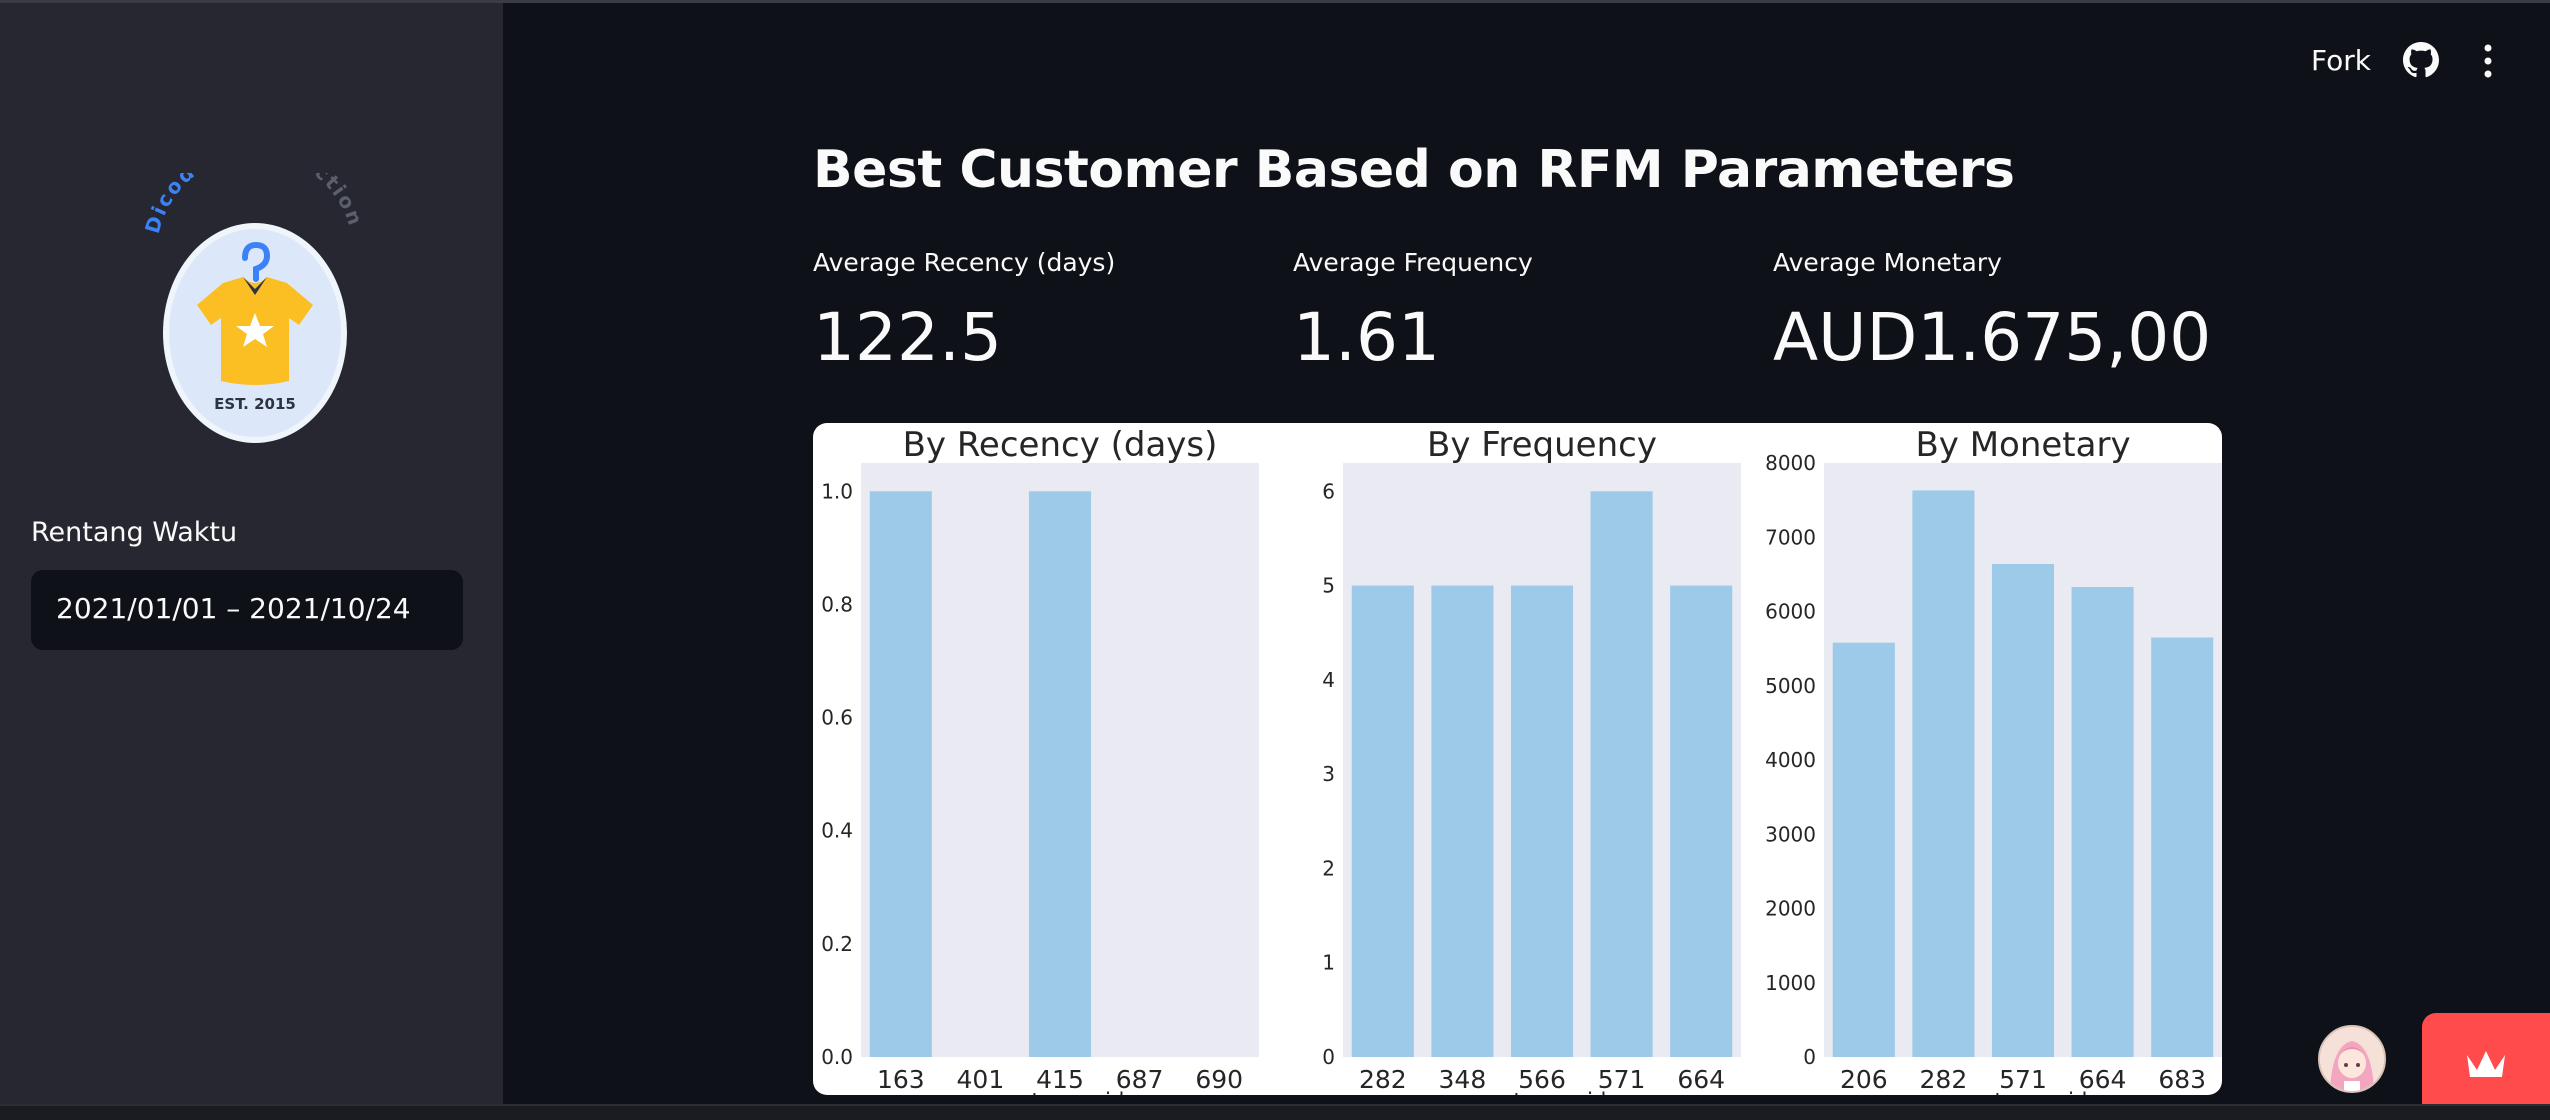  What do you see at coordinates (134, 532) in the screenshot?
I see `date-range-label: Rentang Waktu` at bounding box center [134, 532].